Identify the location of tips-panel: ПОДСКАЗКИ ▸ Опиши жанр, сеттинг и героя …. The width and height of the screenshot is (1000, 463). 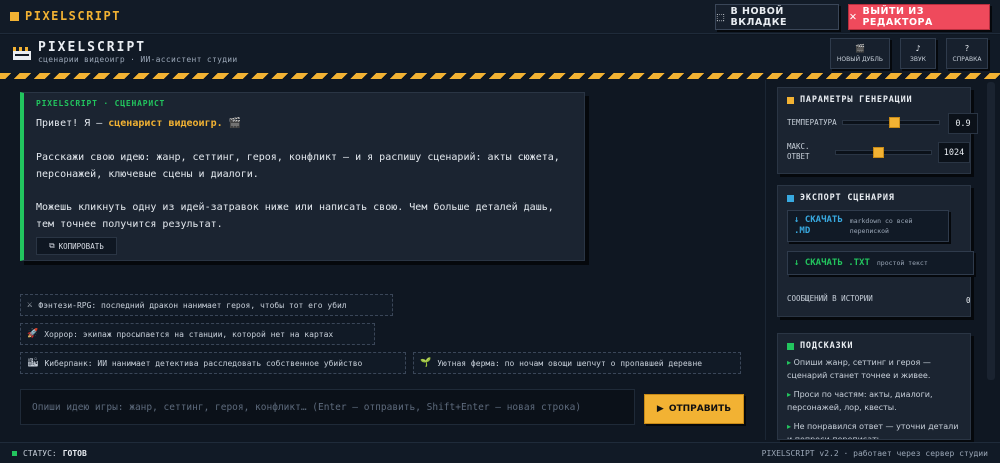
(874, 386).